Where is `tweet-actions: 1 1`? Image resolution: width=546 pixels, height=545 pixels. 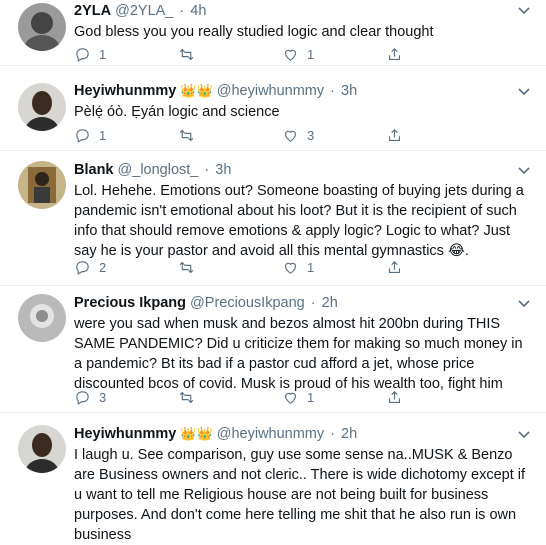
tweet-actions: 1 1 is located at coordinates (245, 54).